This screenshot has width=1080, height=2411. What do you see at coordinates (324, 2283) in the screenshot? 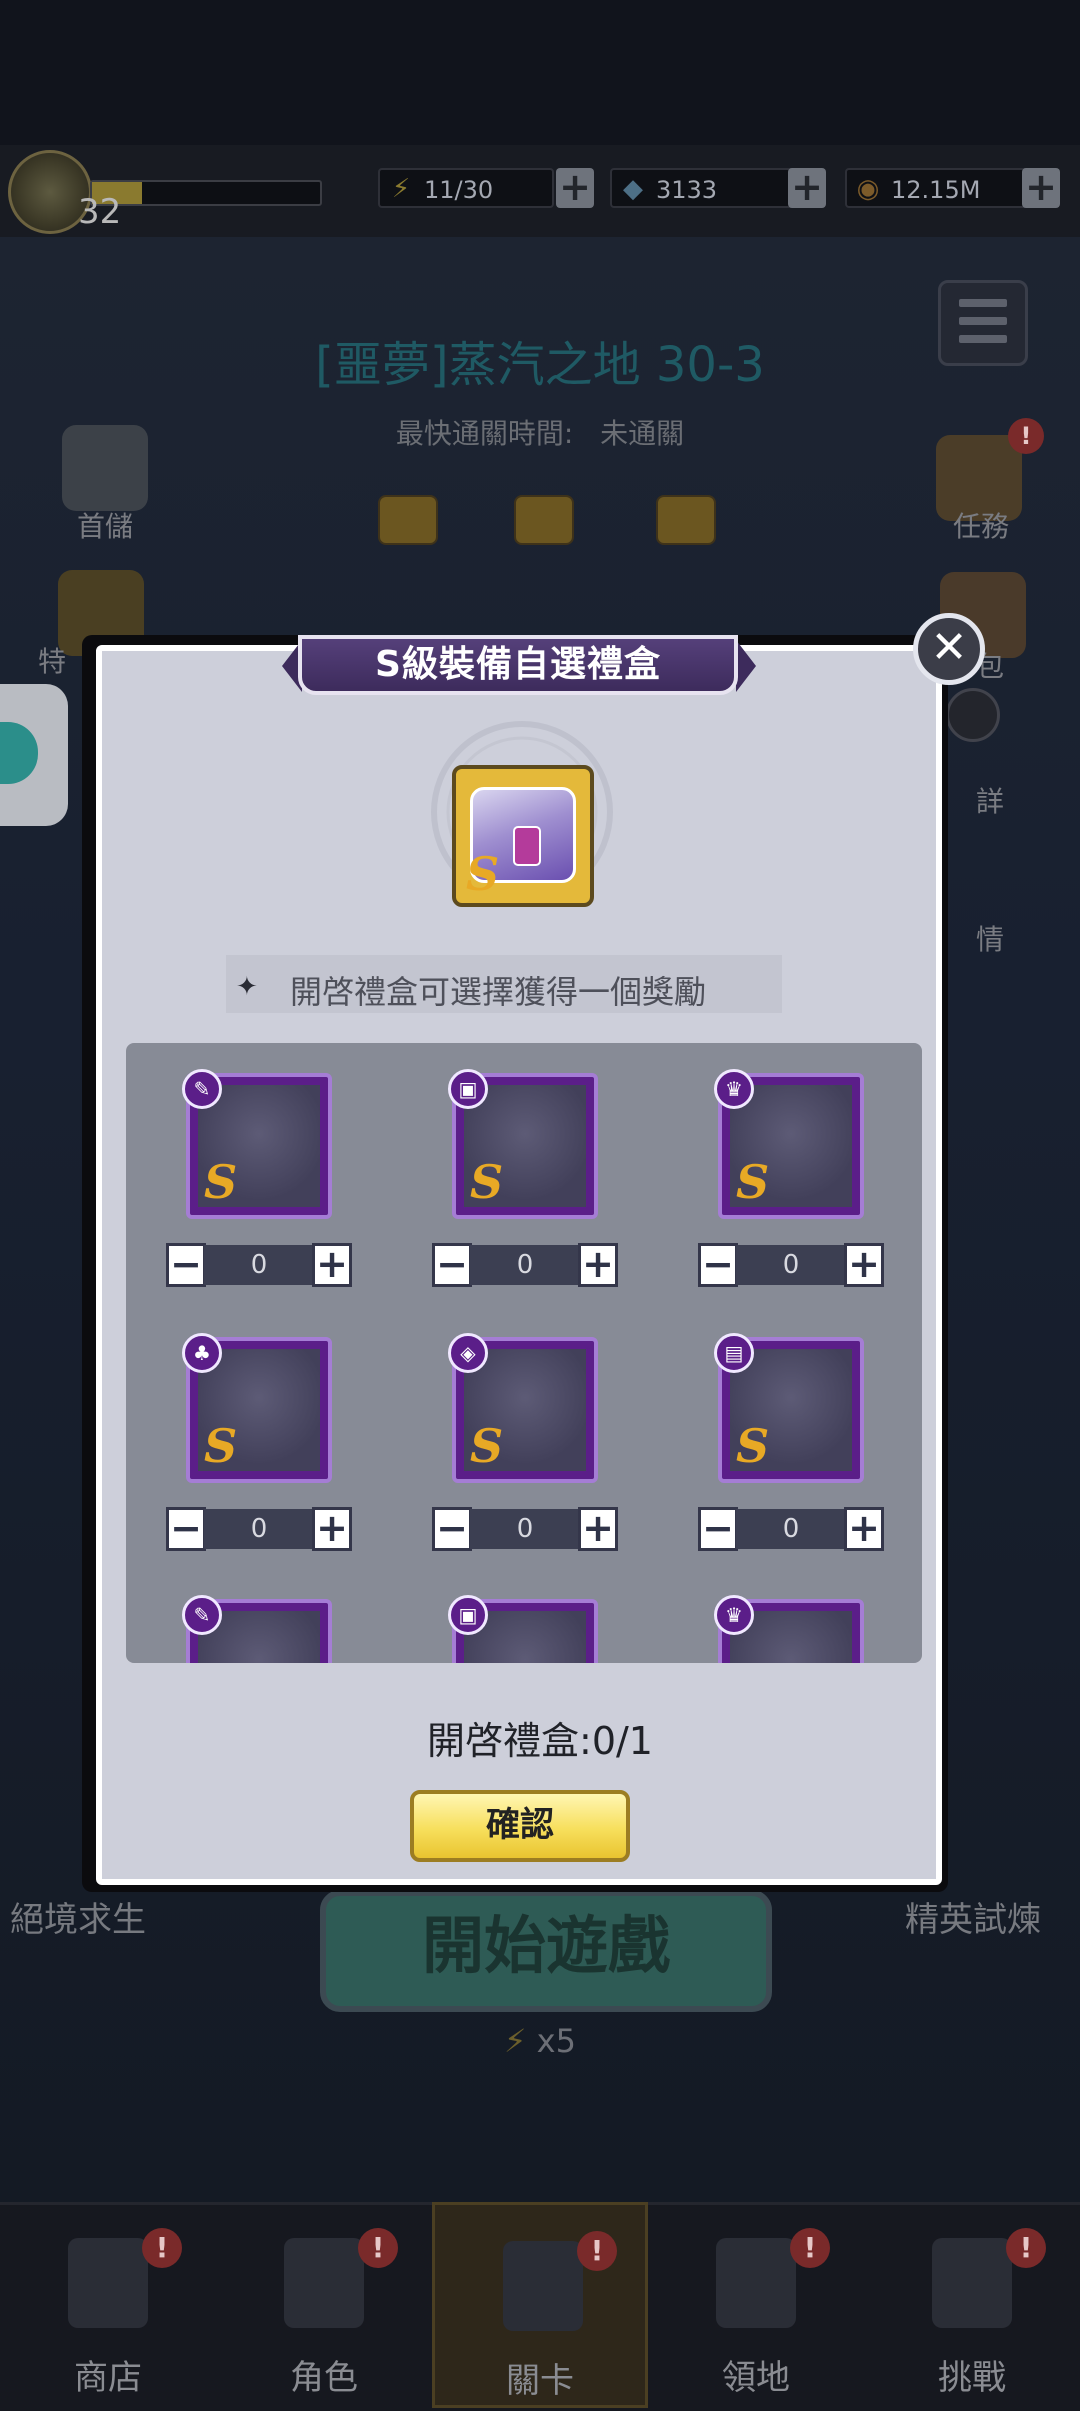
I see `character-icon` at bounding box center [324, 2283].